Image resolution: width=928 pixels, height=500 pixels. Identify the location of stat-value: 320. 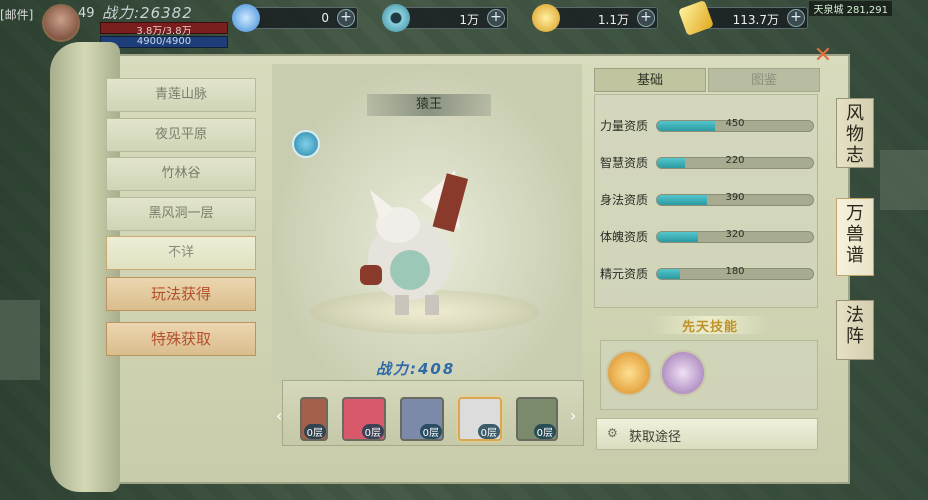
(735, 234).